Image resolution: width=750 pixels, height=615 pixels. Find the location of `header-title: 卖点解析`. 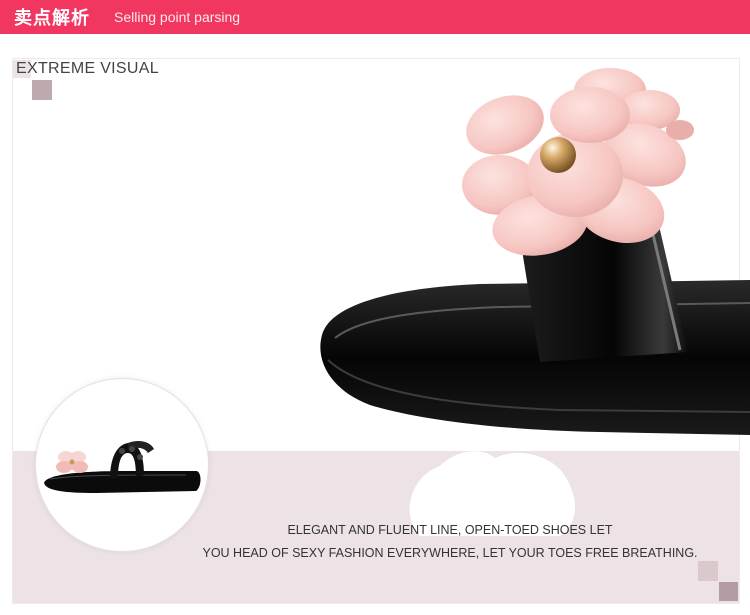

header-title: 卖点解析 is located at coordinates (52, 18).